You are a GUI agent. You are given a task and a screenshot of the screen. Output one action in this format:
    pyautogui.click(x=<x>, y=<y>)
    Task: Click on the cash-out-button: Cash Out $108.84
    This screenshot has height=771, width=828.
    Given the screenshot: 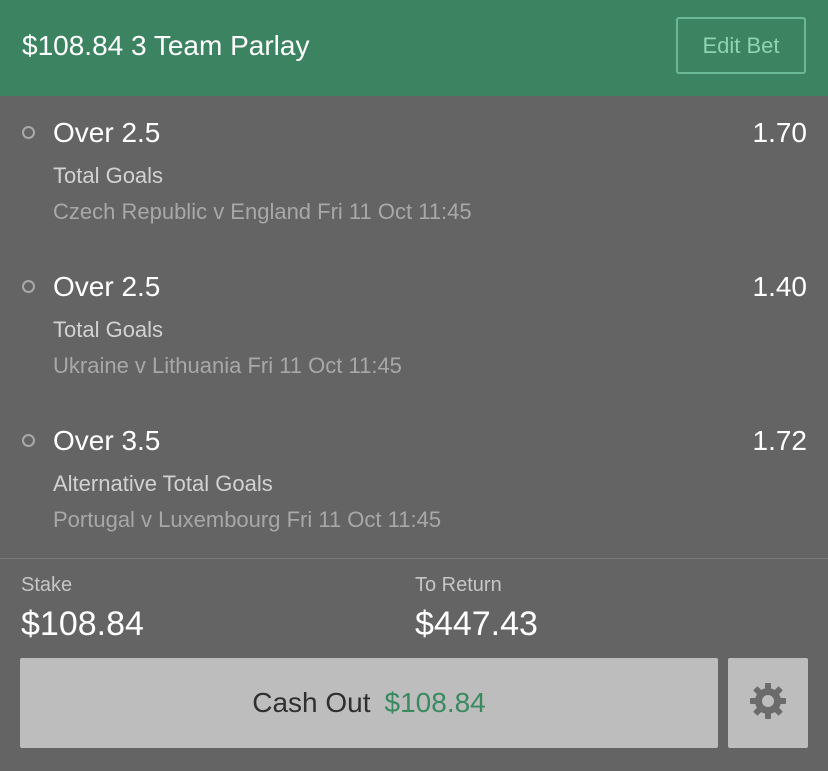 What is the action you would take?
    pyautogui.click(x=369, y=703)
    